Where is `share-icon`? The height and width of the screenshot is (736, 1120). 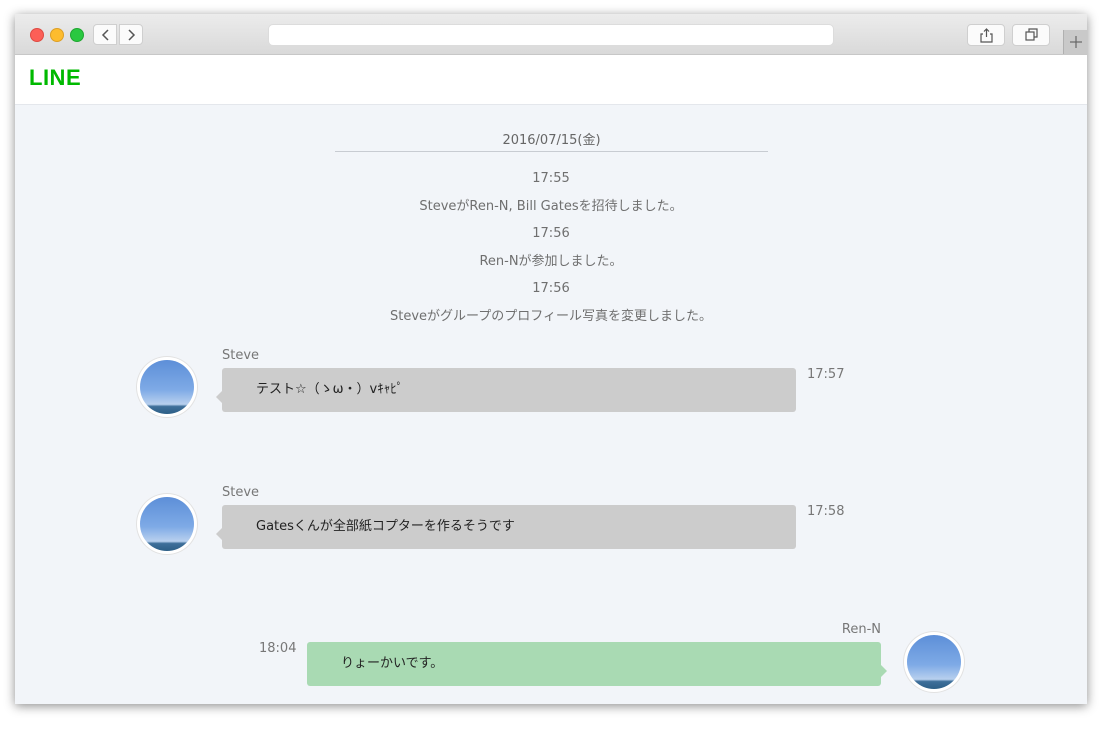
share-icon is located at coordinates (986, 35).